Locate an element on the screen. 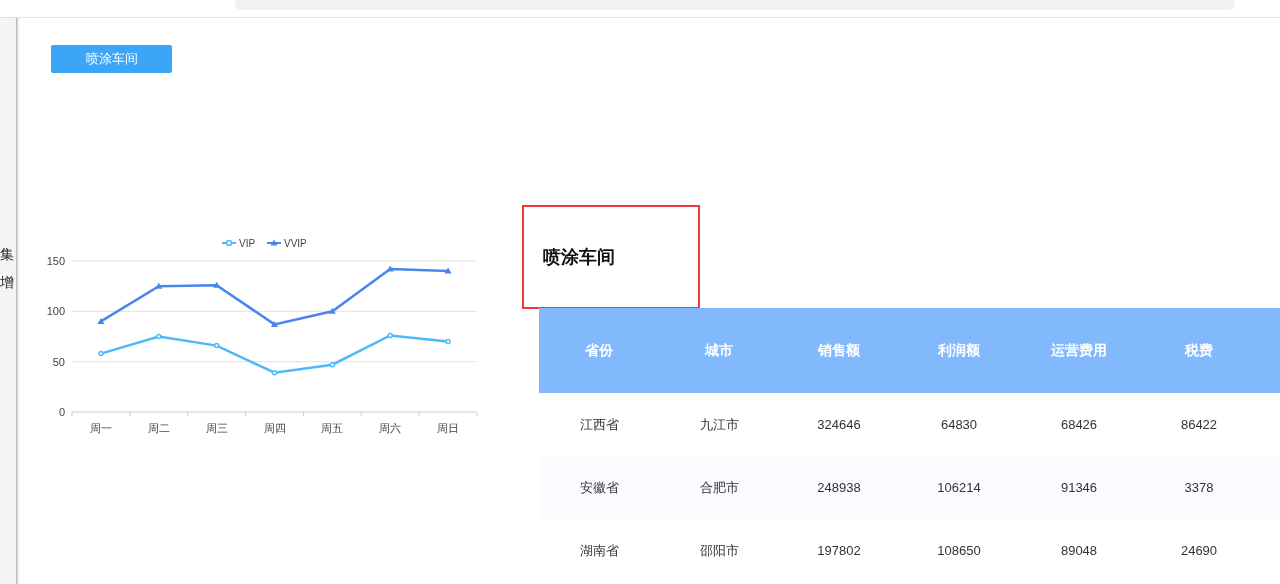 The image size is (1280, 584). axis-category-label: 周二 is located at coordinates (158, 428).